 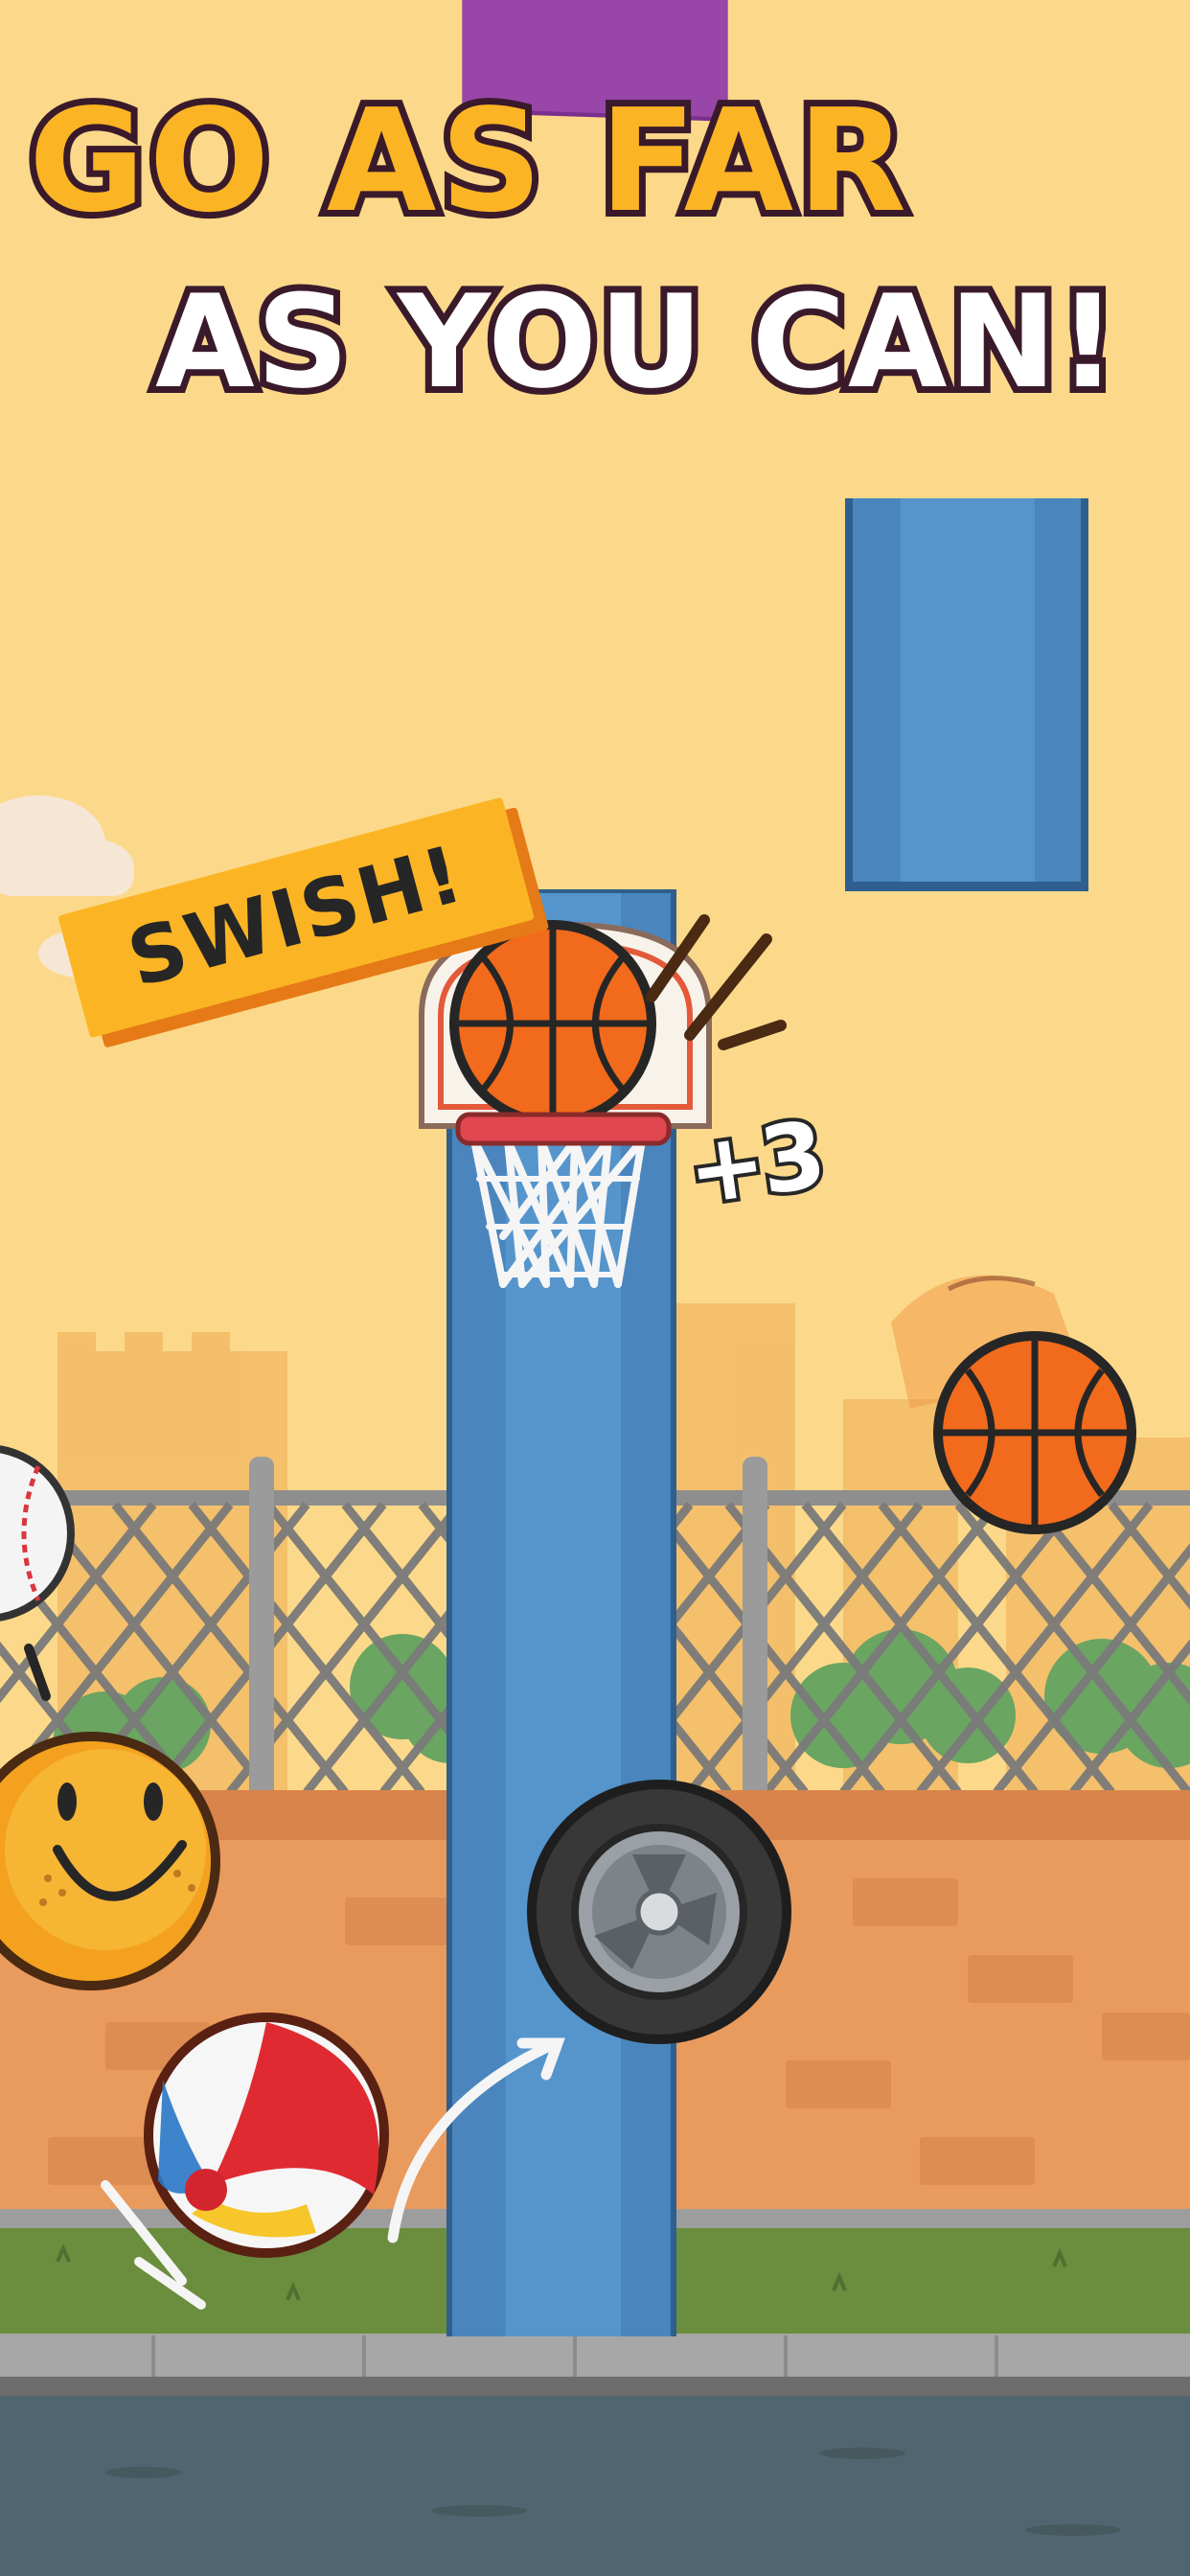 I want to click on tire, so click(x=659, y=1912).